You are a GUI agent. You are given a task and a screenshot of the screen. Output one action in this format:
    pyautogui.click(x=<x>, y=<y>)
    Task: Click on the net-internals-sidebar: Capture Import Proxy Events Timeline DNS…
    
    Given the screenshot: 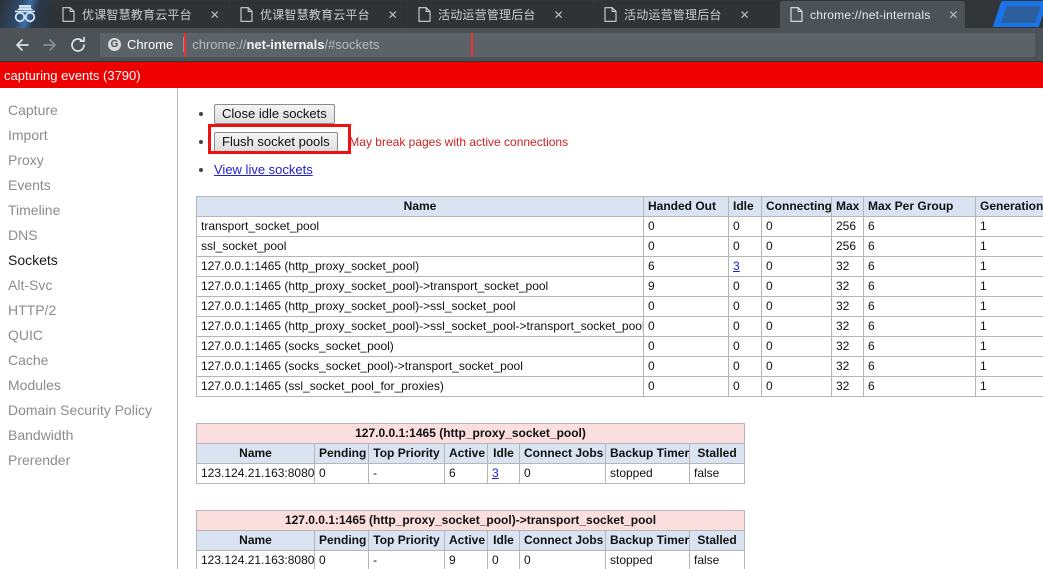 What is the action you would take?
    pyautogui.click(x=89, y=328)
    